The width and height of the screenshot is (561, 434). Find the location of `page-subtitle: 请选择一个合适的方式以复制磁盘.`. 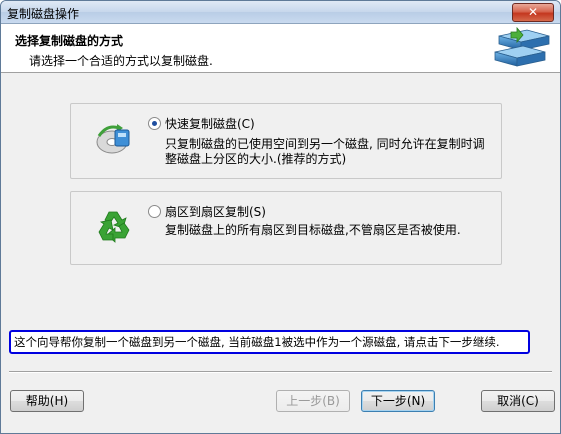

page-subtitle: 请选择一个合适的方式以复制磁盘. is located at coordinates (121, 61).